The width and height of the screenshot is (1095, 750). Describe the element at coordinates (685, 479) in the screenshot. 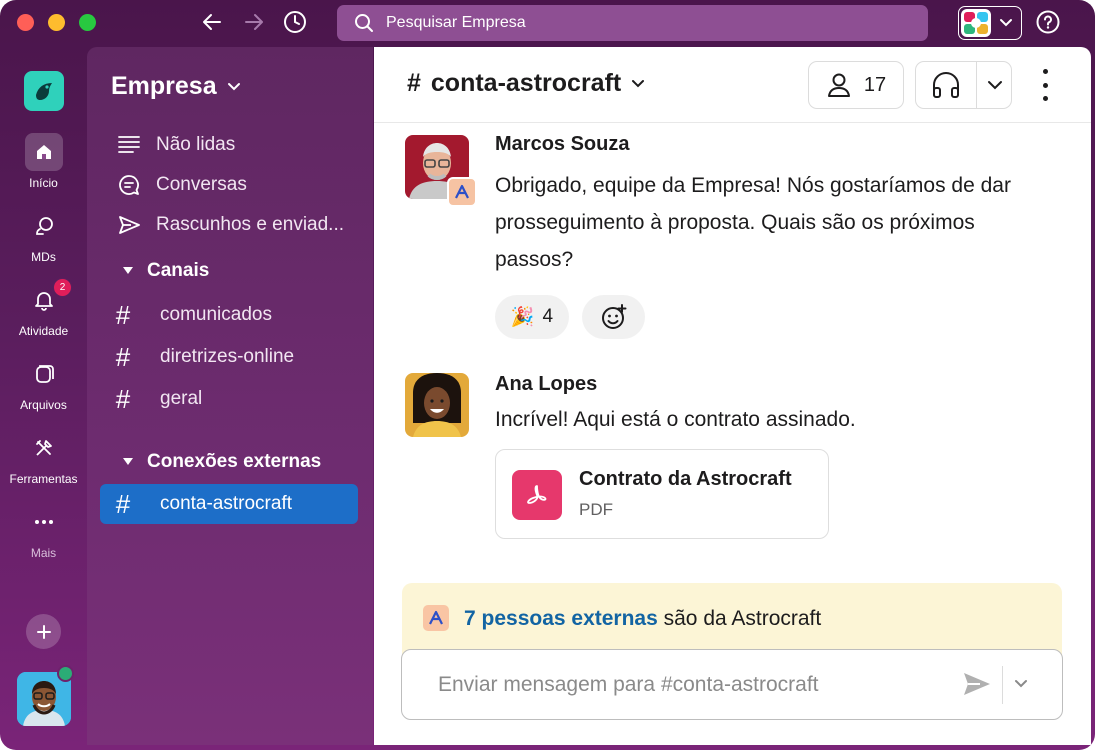

I see `file-name: Contrato da Astrocraft` at that location.